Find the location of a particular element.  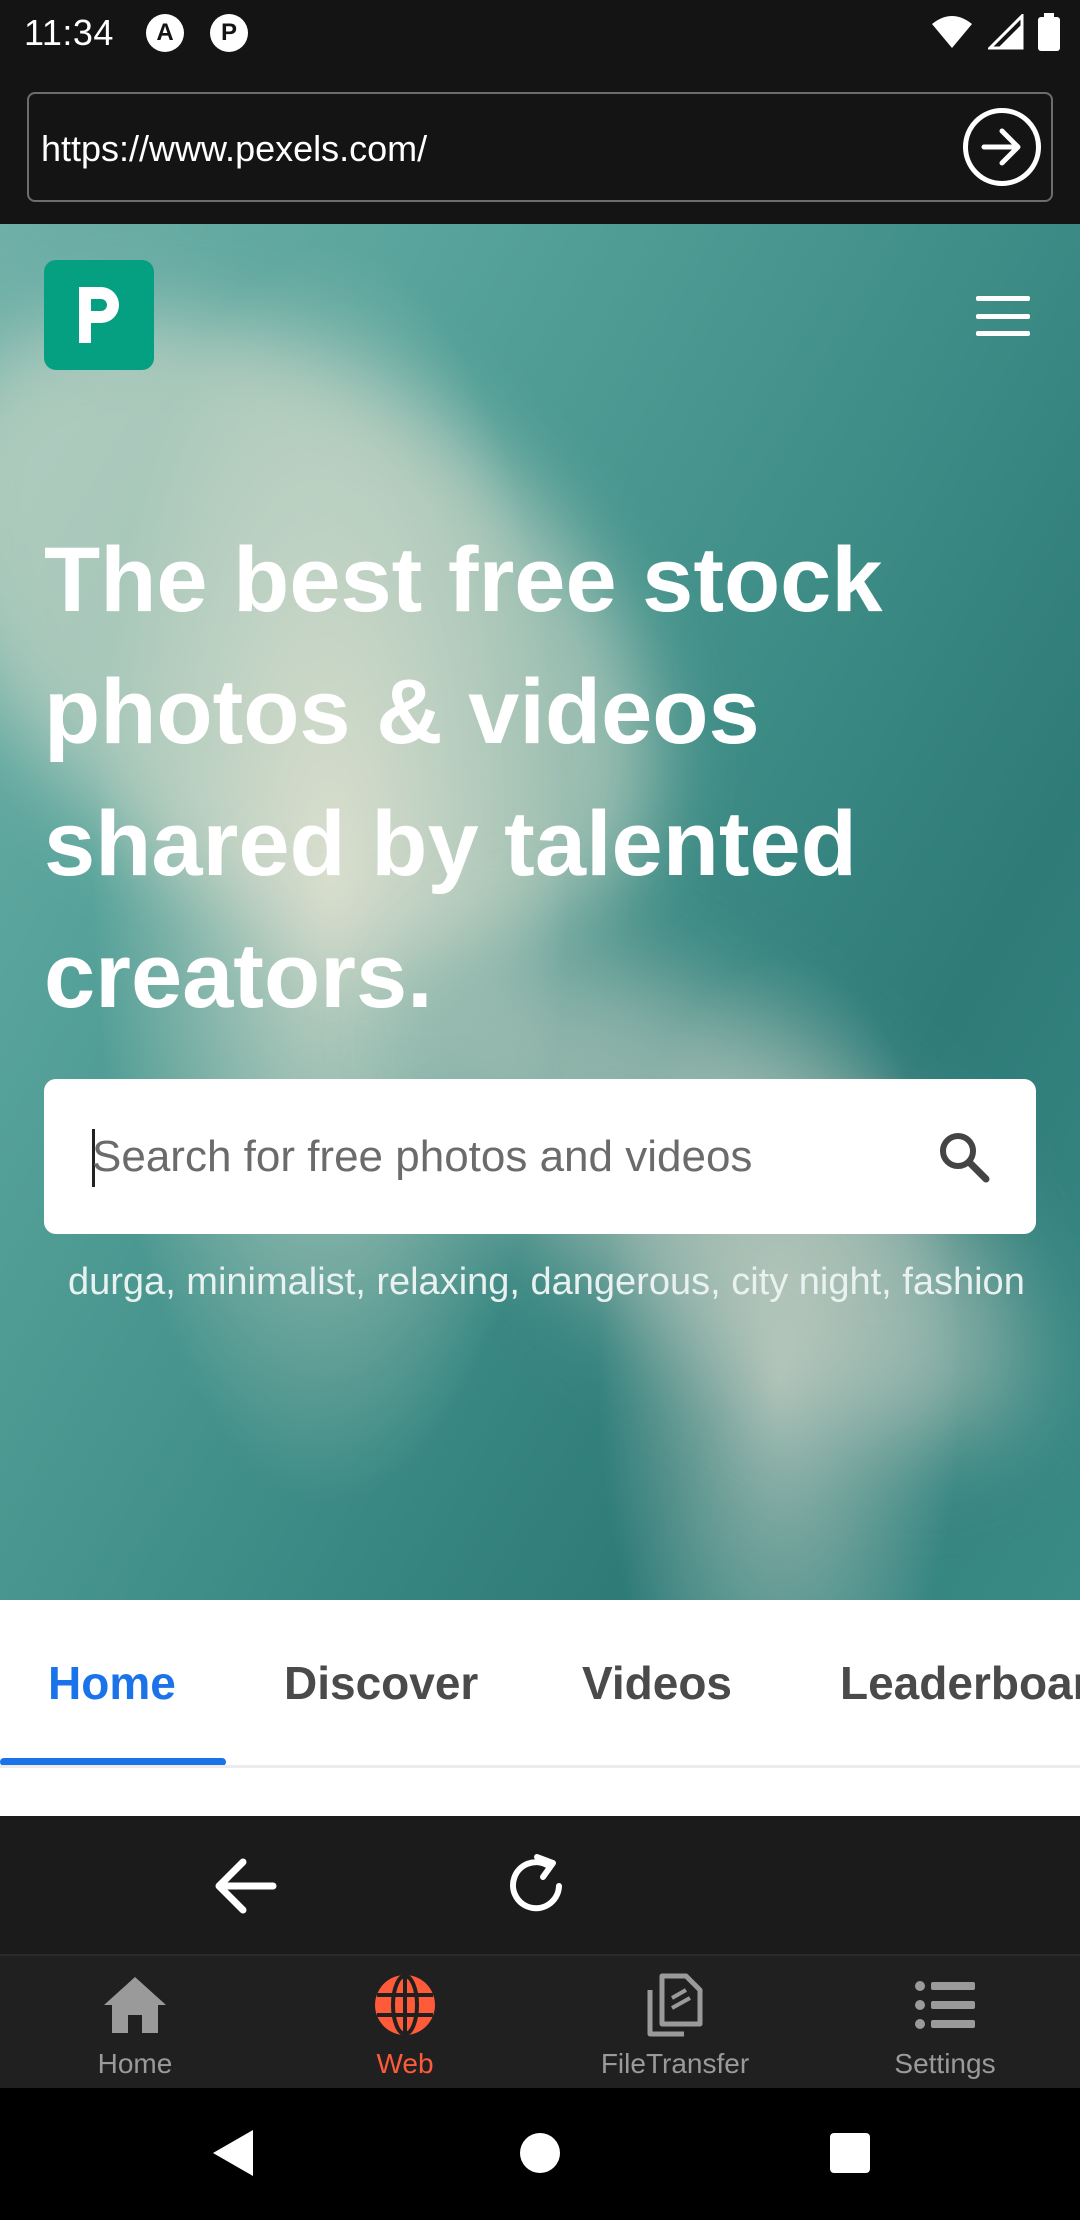

app-bottom-nav: Home Web FileTransfer Settings is located at coordinates (540, 2021).